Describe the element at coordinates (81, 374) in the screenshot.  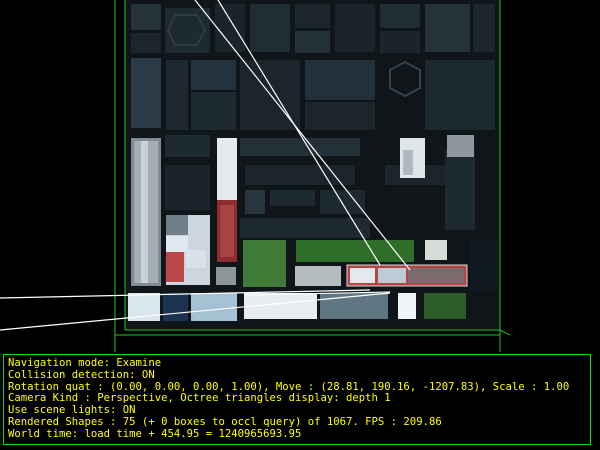
I see `collision-detection-line: Collision detection: ON` at that location.